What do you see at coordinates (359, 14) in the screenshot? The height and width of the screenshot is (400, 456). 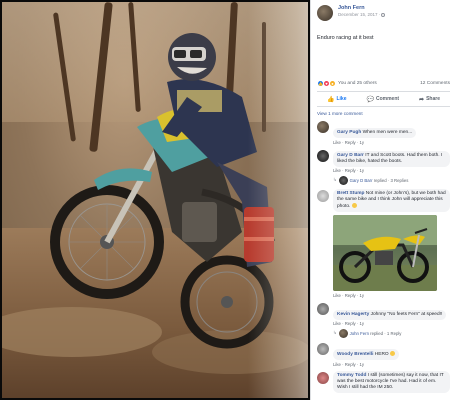 I see `post-date-text: December 15, 2017 ·` at bounding box center [359, 14].